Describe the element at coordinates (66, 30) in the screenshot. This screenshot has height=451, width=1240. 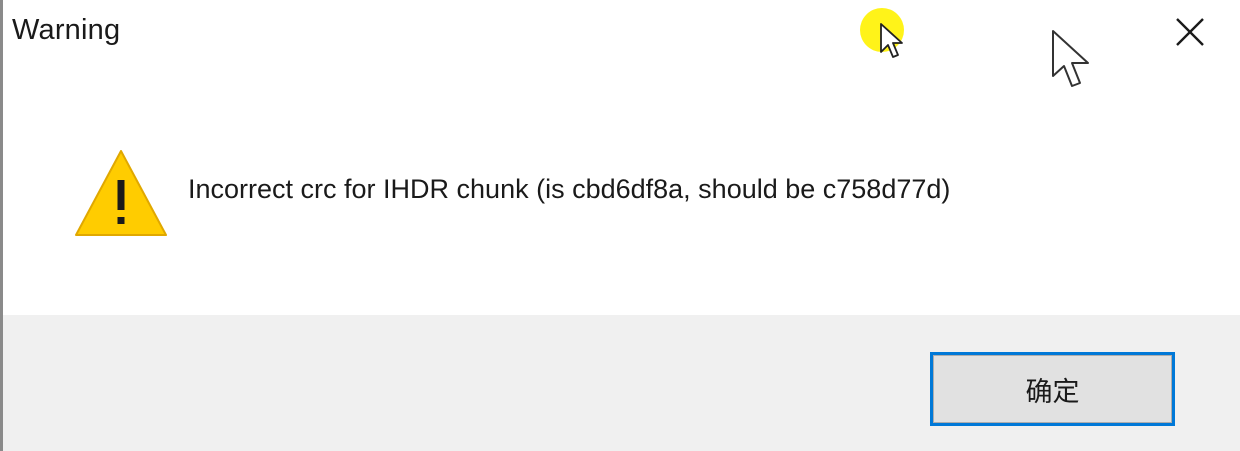
I see `dialog-title: Warning` at that location.